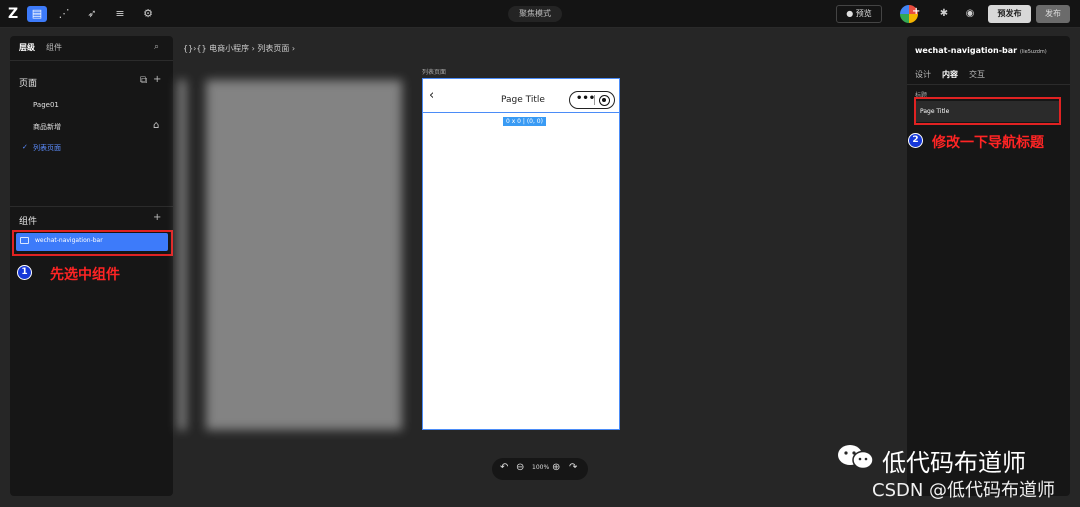 Image resolution: width=1080 pixels, height=507 pixels. Describe the element at coordinates (521, 254) in the screenshot. I see `phone-preview: ‹ Page Title ••• 0 x 0 | (0, 0)` at that location.